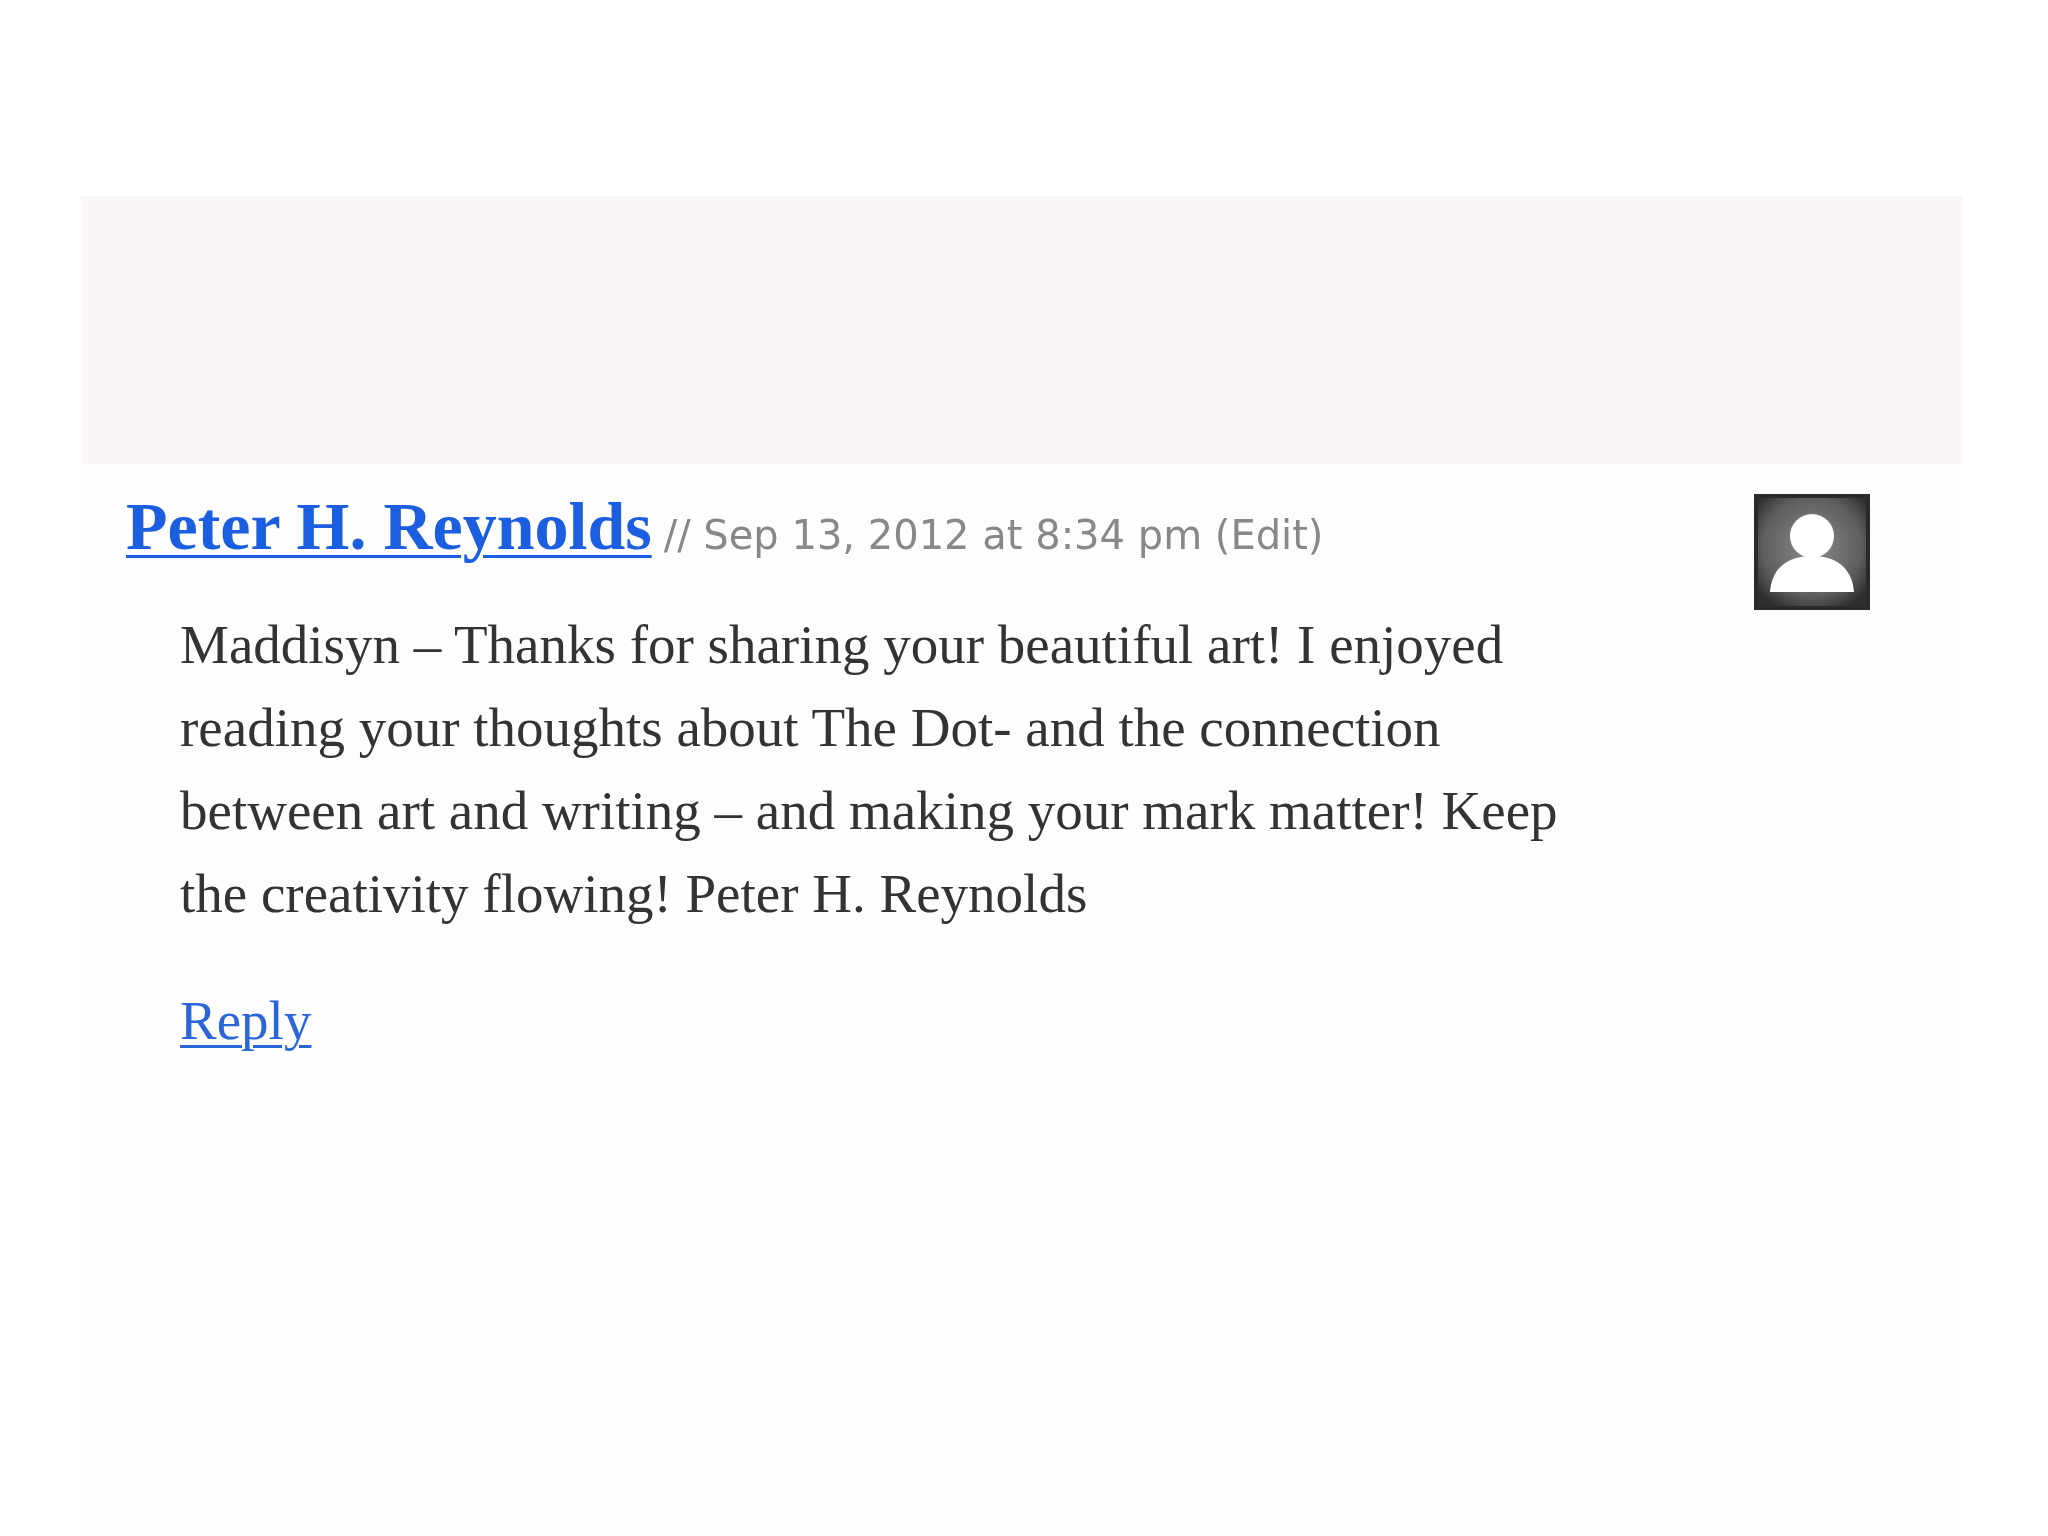 This screenshot has height=1536, width=2048. I want to click on reply-link: Reply, so click(246, 1020).